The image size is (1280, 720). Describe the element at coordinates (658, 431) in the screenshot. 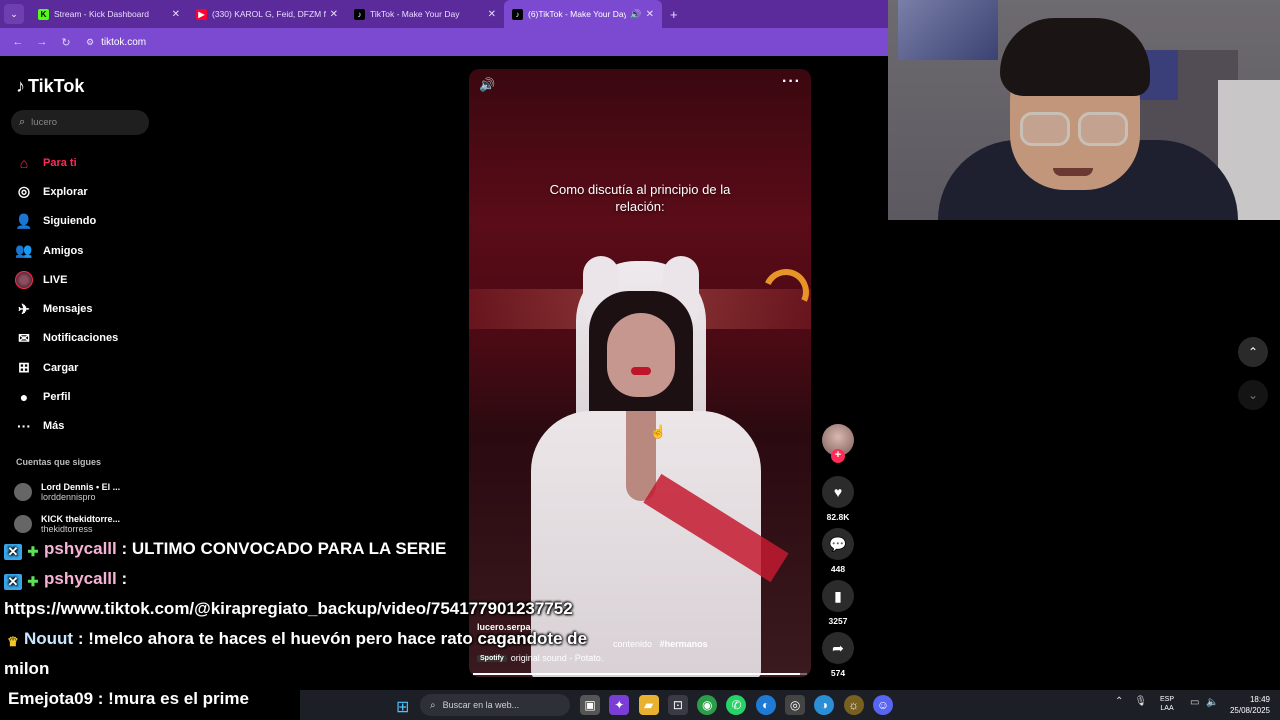

I see `mouse-cursor-icon: ☝` at that location.